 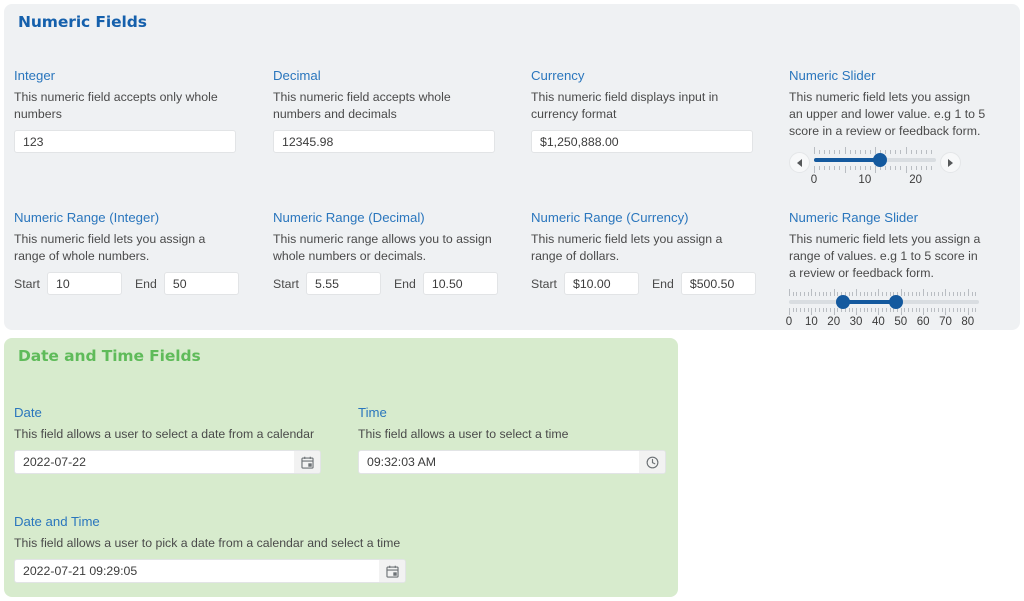 What do you see at coordinates (392, 571) in the screenshot?
I see `date-and-time-picker-button` at bounding box center [392, 571].